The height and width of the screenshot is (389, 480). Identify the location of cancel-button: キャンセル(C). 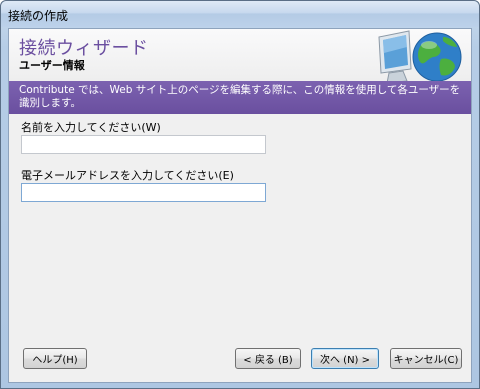
(426, 358).